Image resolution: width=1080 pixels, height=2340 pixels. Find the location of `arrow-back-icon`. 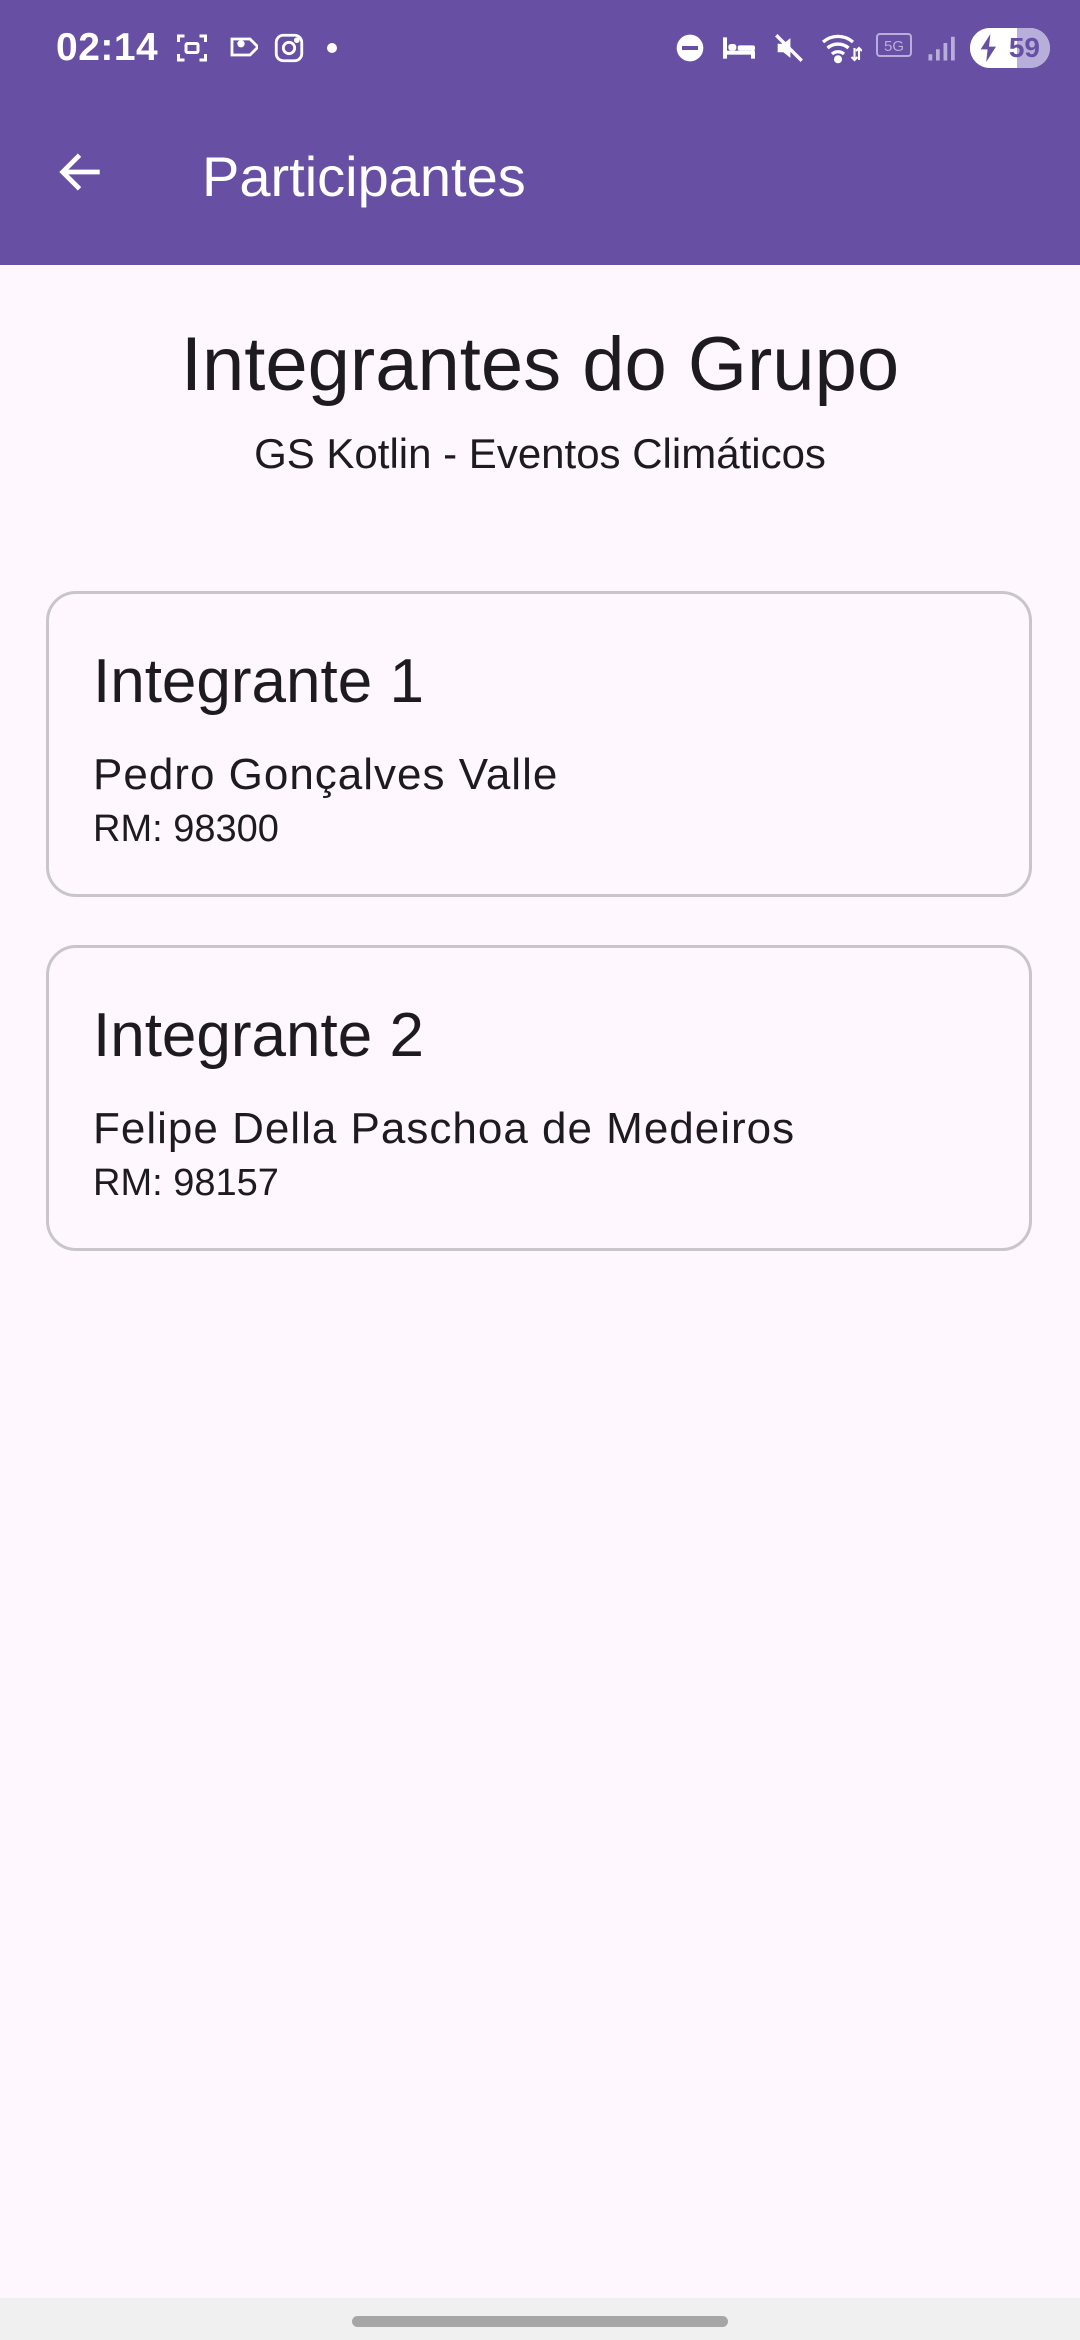

arrow-back-icon is located at coordinates (80, 172).